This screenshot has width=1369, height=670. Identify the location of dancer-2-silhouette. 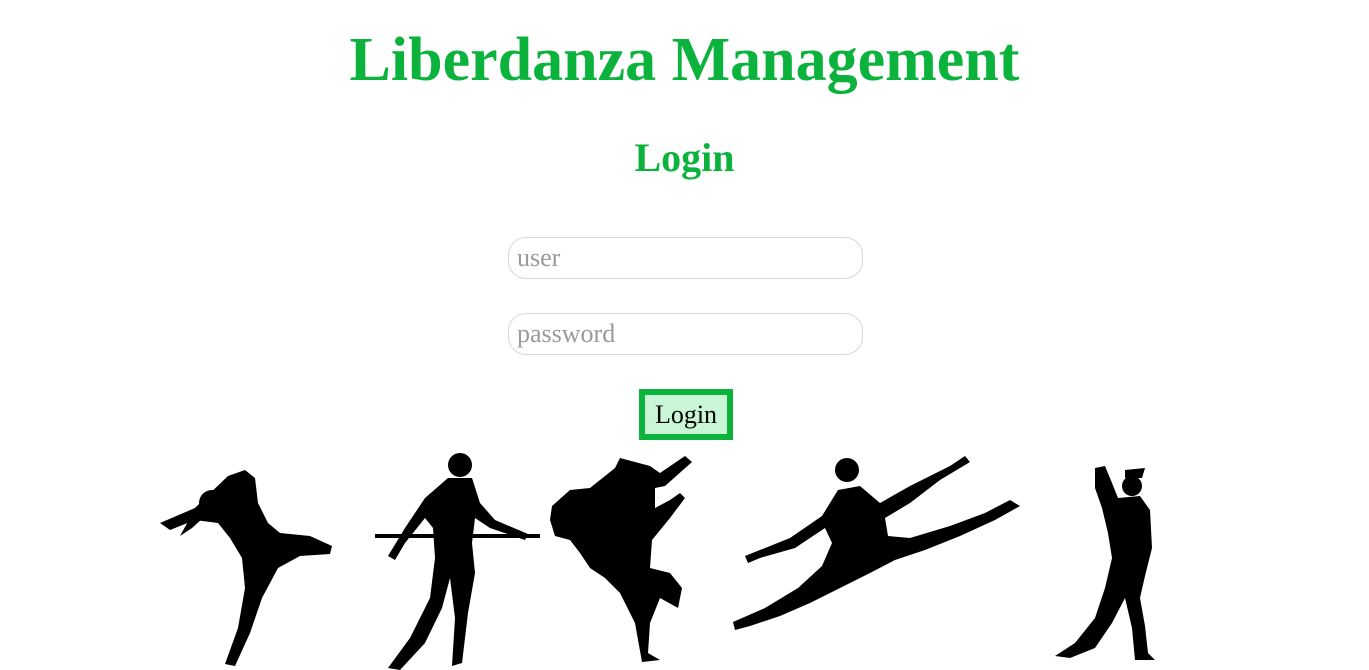
(457, 561).